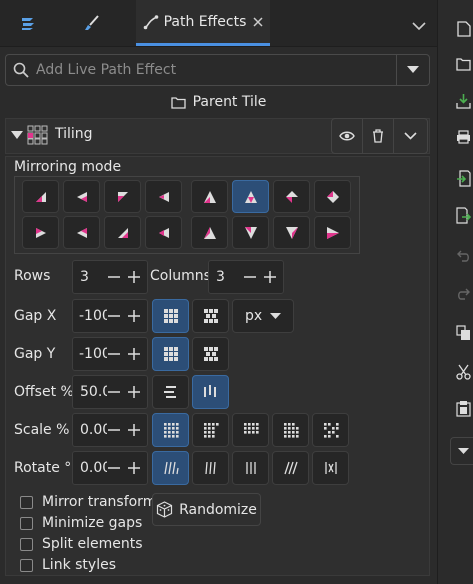  Describe the element at coordinates (410, 136) in the screenshot. I see `effect-menu-chevron-icon` at that location.